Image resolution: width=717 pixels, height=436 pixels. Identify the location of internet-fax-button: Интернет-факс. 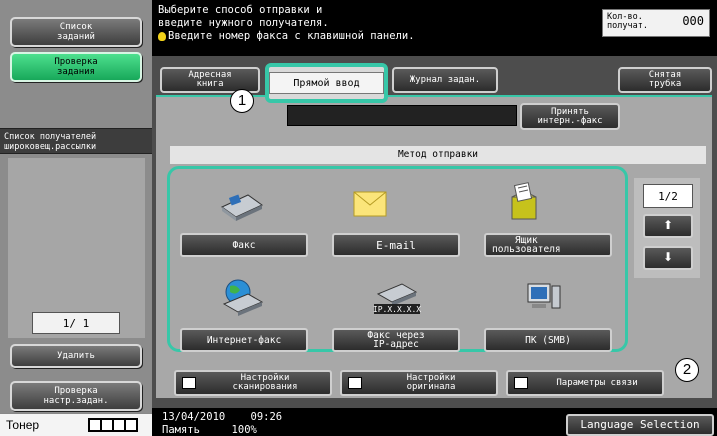
(244, 340).